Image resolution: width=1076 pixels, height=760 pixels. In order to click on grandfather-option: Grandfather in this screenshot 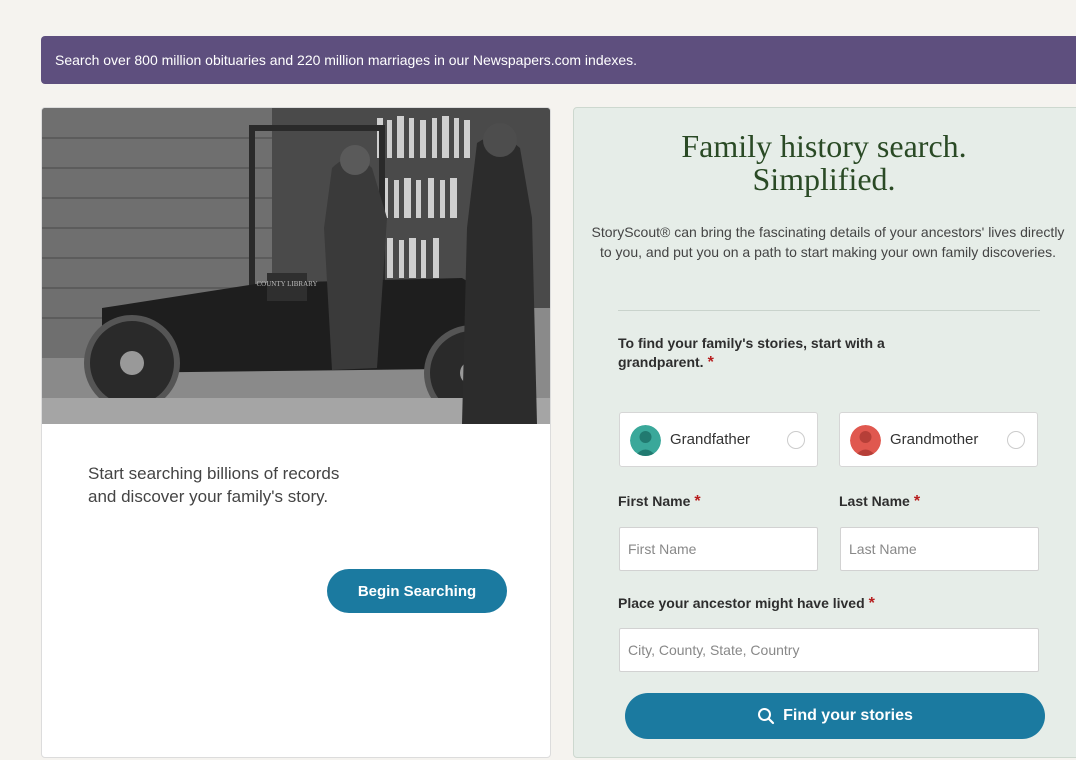, I will do `click(718, 439)`.